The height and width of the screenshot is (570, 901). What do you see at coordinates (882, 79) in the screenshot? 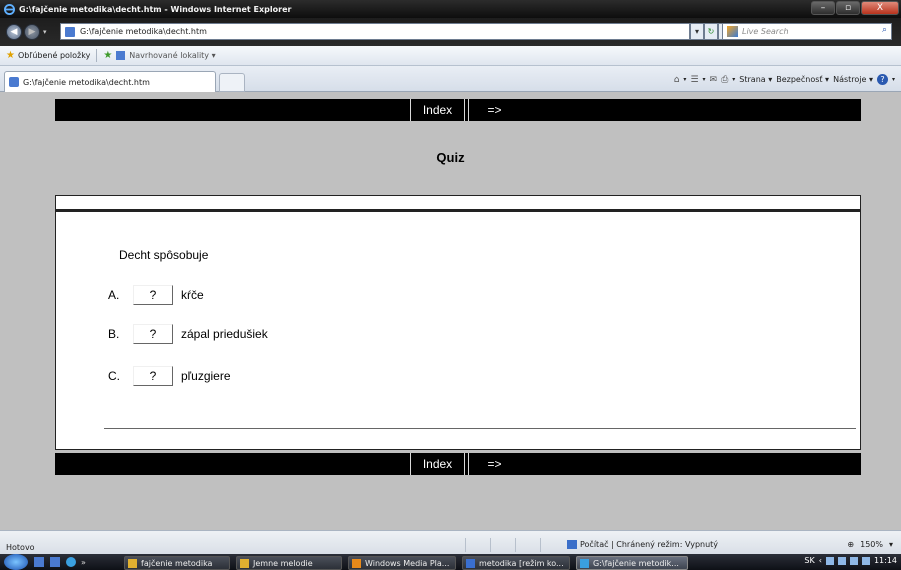
I see `help-icon: ?` at bounding box center [882, 79].